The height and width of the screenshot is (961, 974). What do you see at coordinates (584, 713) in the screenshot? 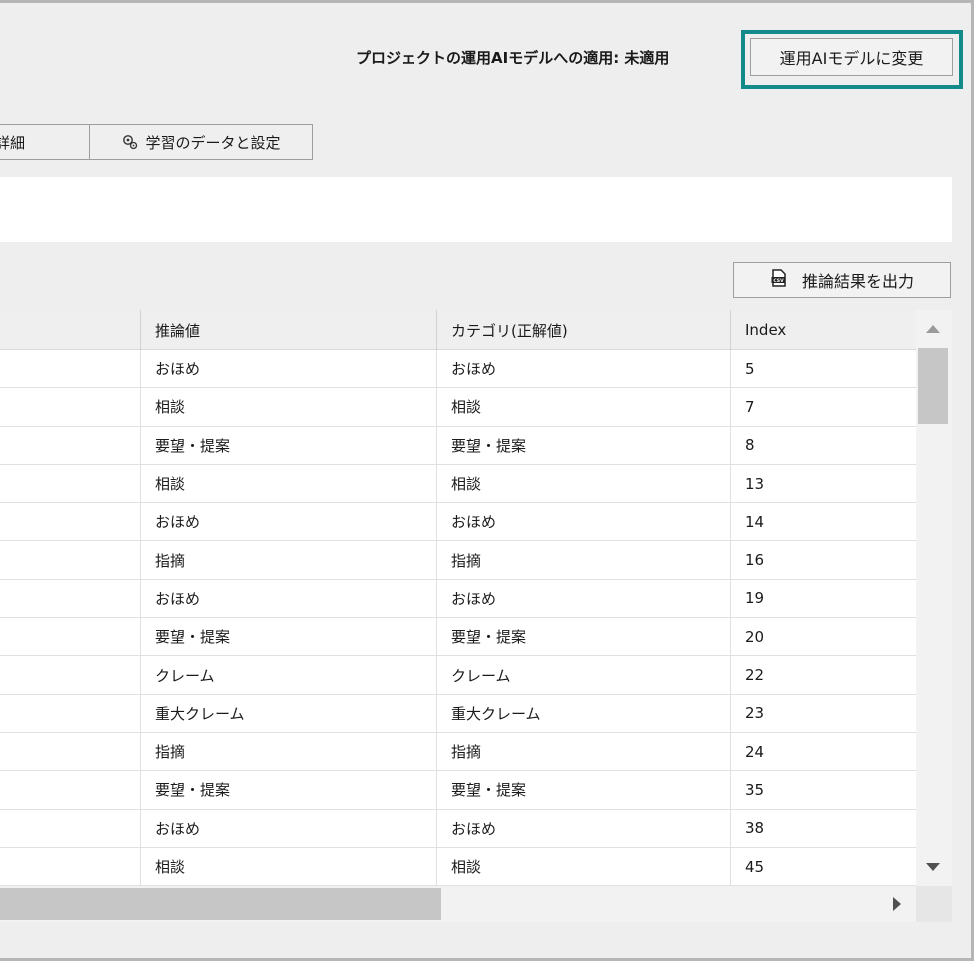
I see `cell-category: 重大クレーム` at bounding box center [584, 713].